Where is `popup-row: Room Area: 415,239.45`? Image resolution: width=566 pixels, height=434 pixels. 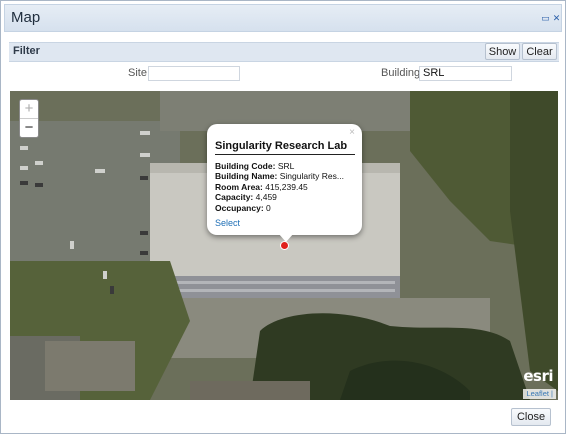
popup-row: Room Area: 415,239.45 is located at coordinates (261, 186).